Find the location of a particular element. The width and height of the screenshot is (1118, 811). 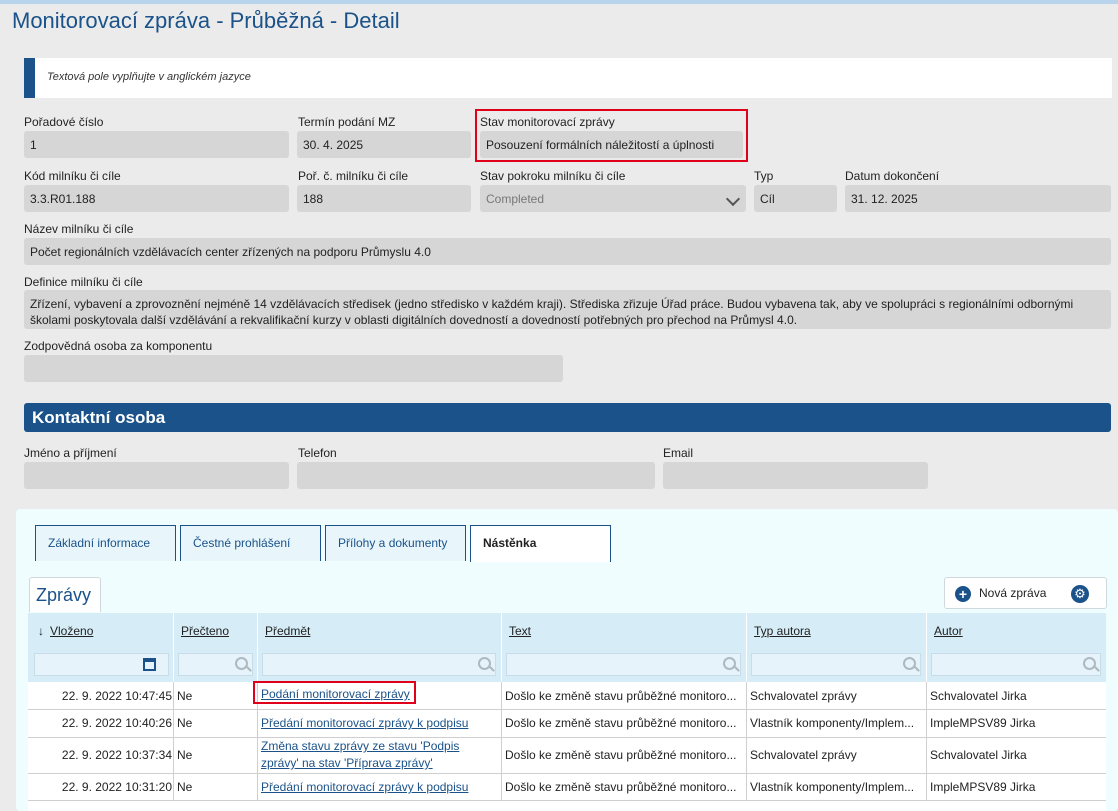

chevron-down-icon is located at coordinates (733, 199).